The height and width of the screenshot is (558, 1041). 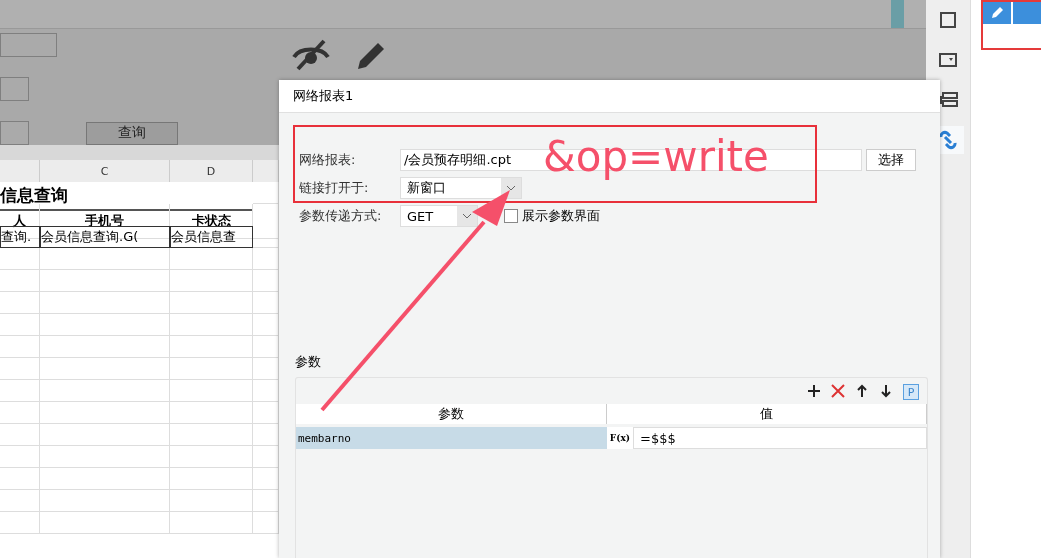 I want to click on link-icon, so click(x=947, y=140).